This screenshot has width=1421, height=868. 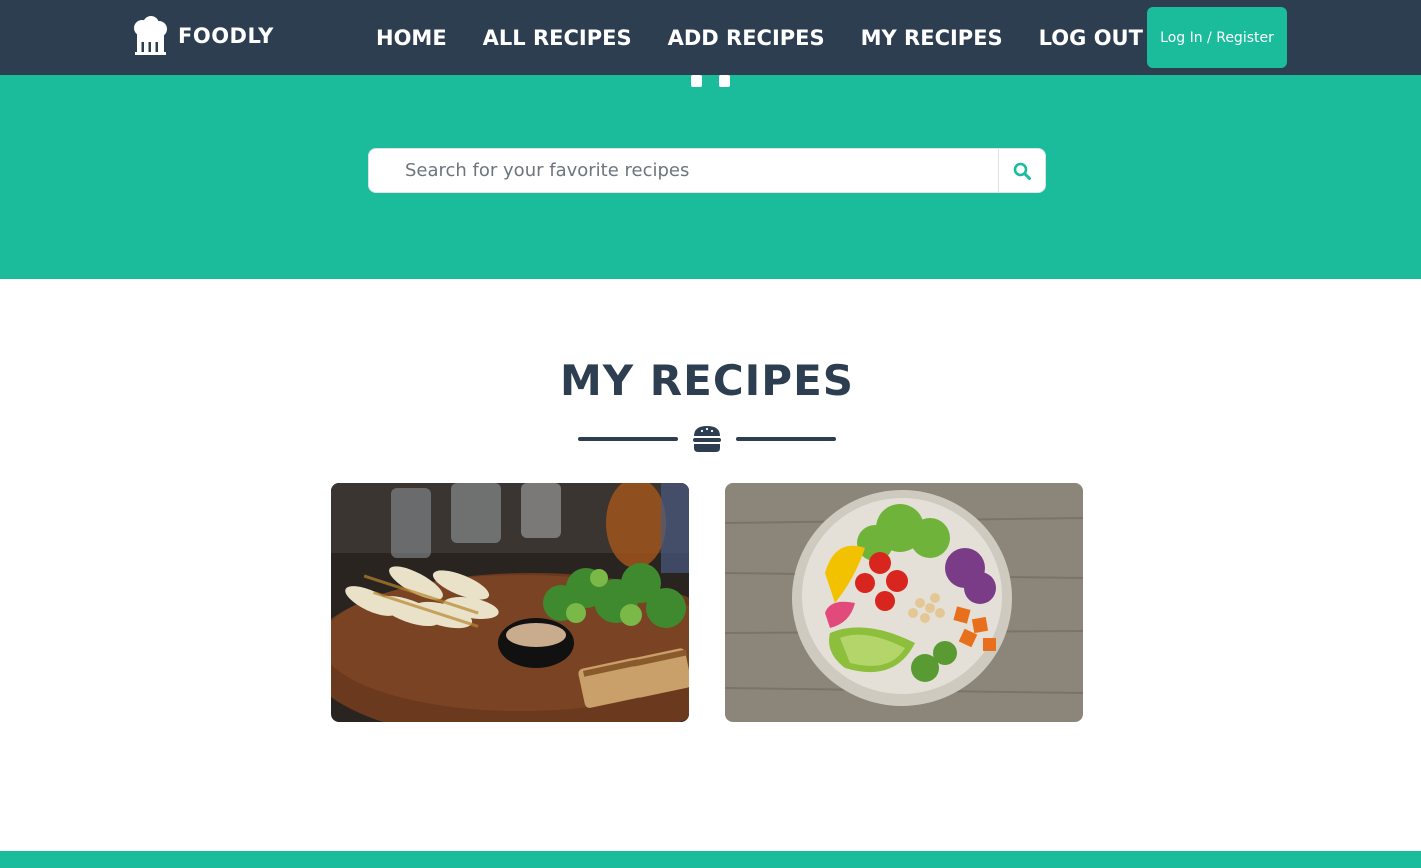 I want to click on section-divider, so click(x=707, y=439).